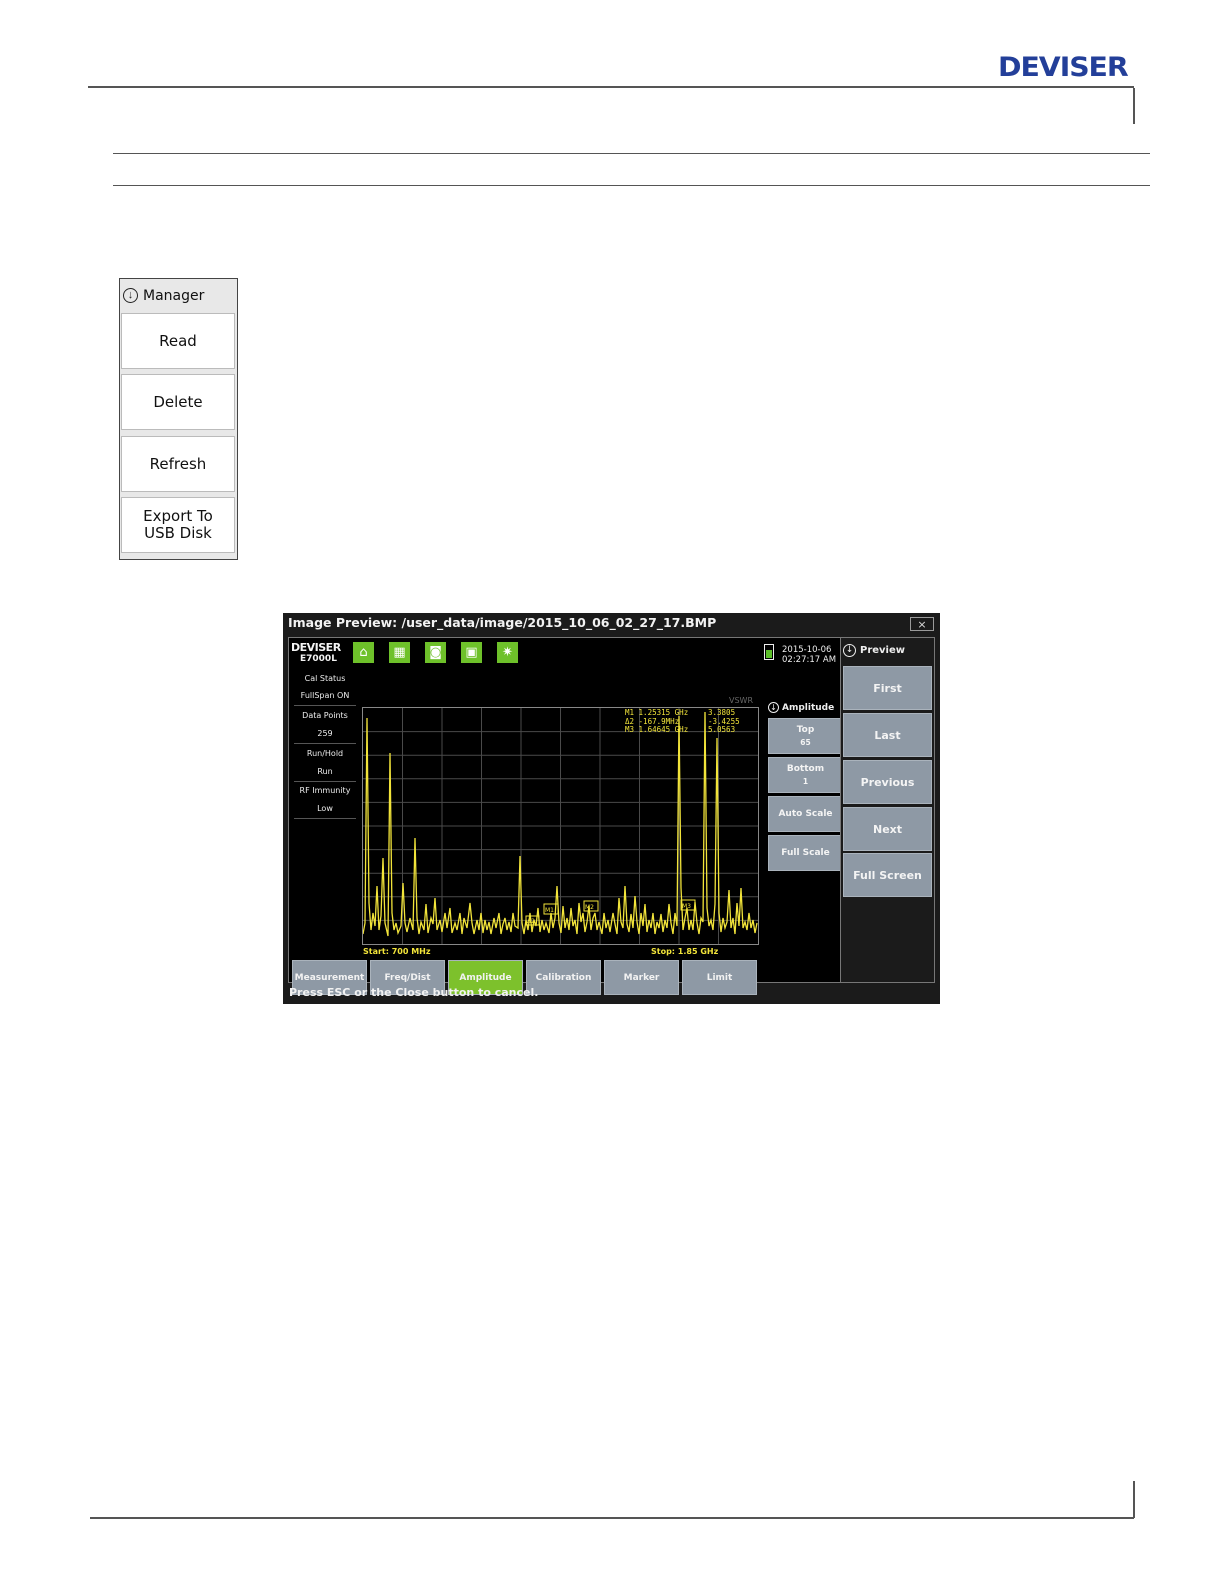 Image resolution: width=1224 pixels, height=1584 pixels. What do you see at coordinates (589, 907) in the screenshot?
I see `marker-m2-tag: M2` at bounding box center [589, 907].